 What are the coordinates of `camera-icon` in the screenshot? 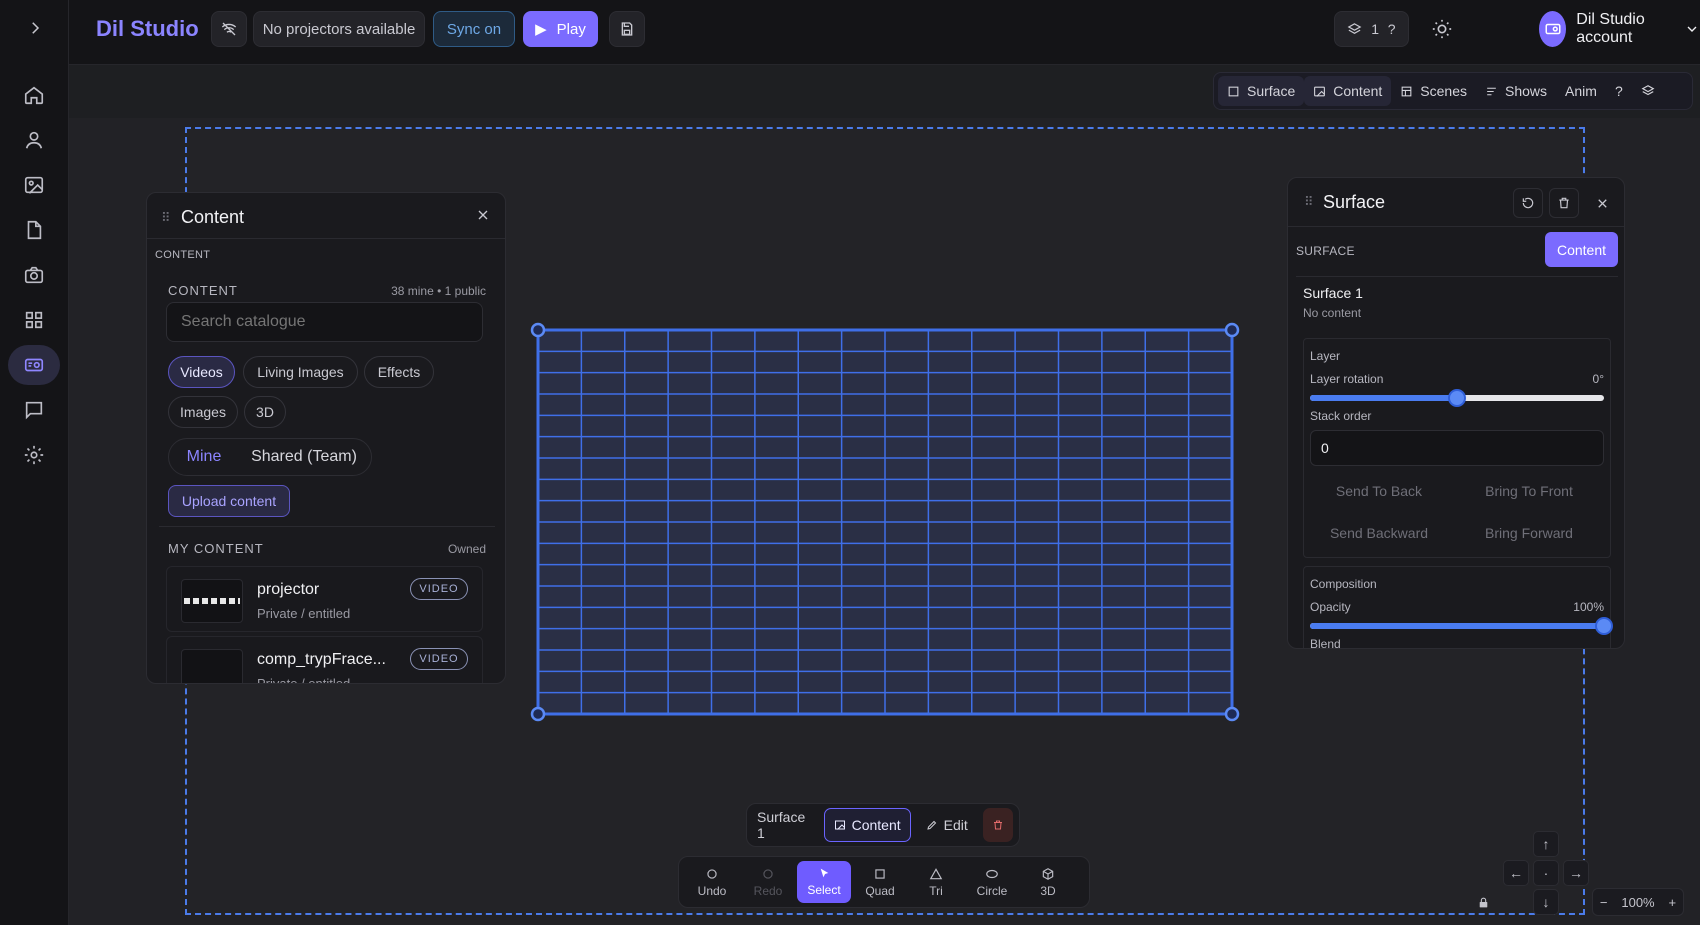 It's located at (34, 275).